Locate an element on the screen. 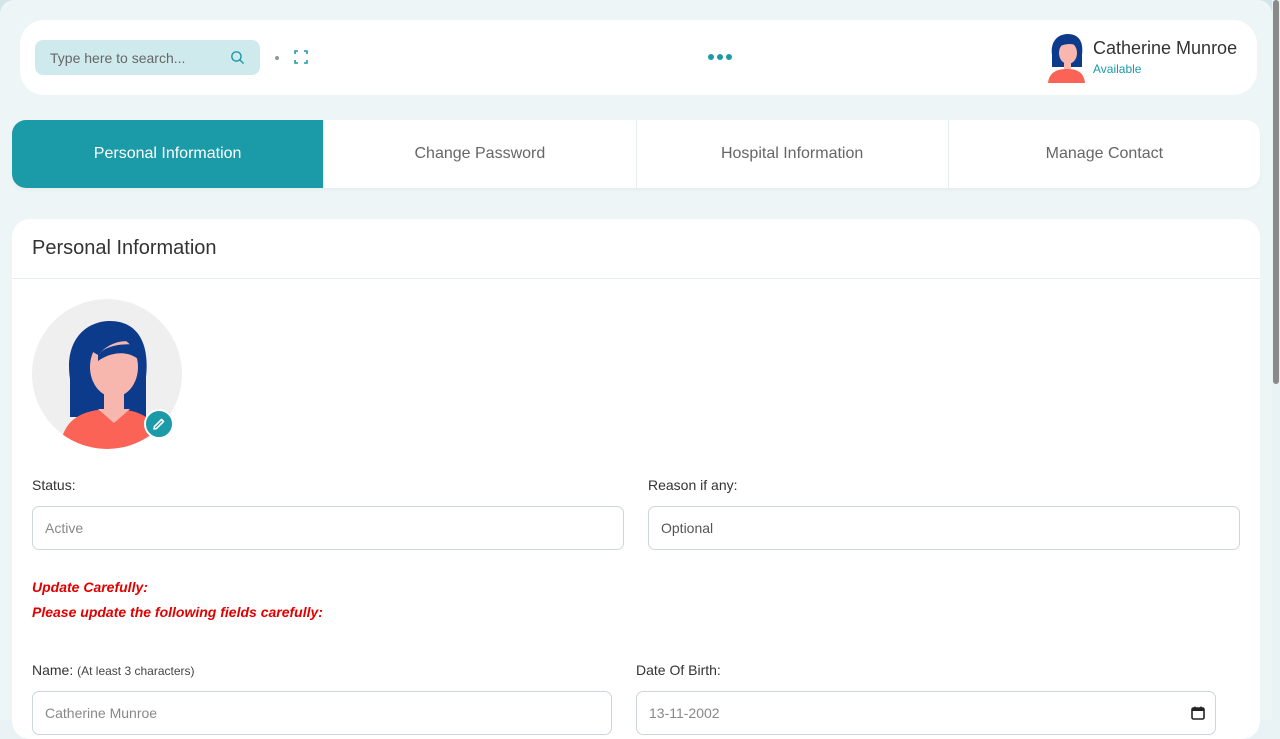 This screenshot has width=1280, height=739. edit-icon is located at coordinates (159, 424).